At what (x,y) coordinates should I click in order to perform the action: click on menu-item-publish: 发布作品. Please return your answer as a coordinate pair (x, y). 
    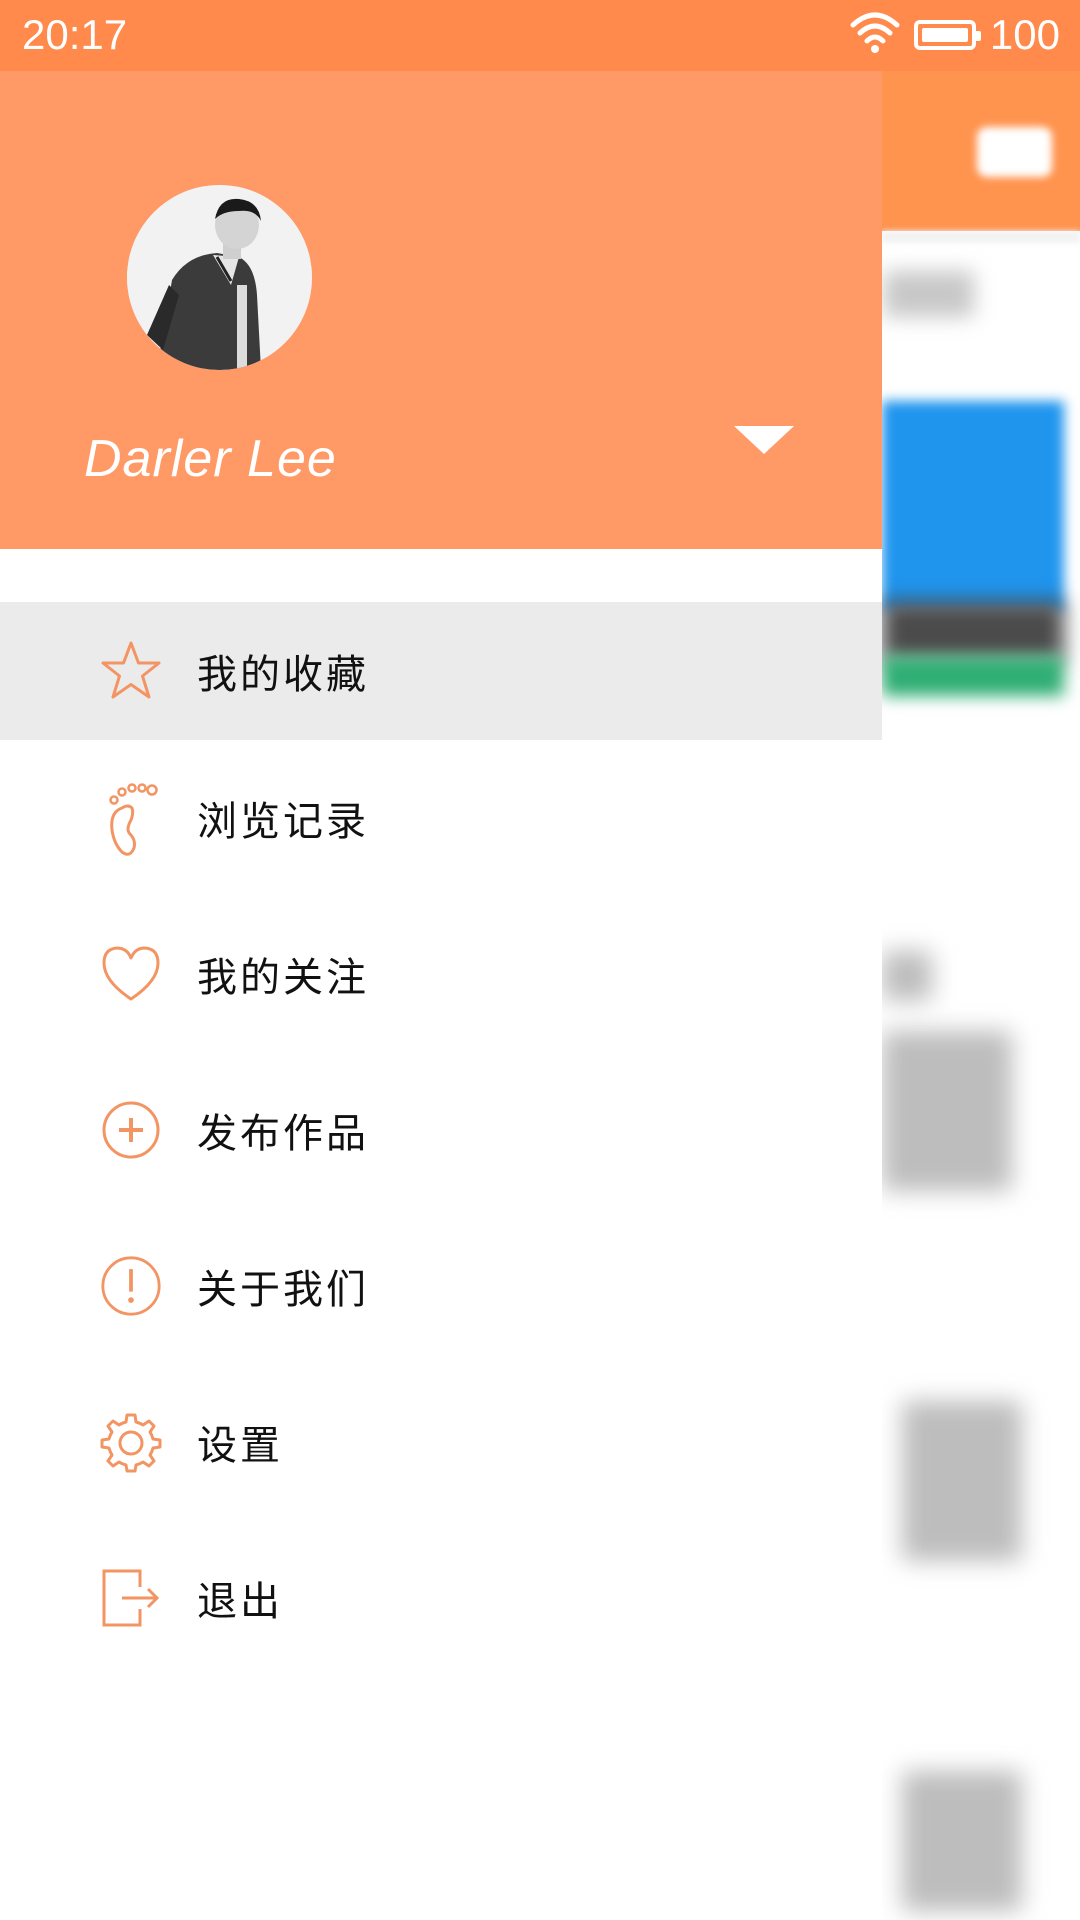
    Looking at the image, I should click on (441, 1130).